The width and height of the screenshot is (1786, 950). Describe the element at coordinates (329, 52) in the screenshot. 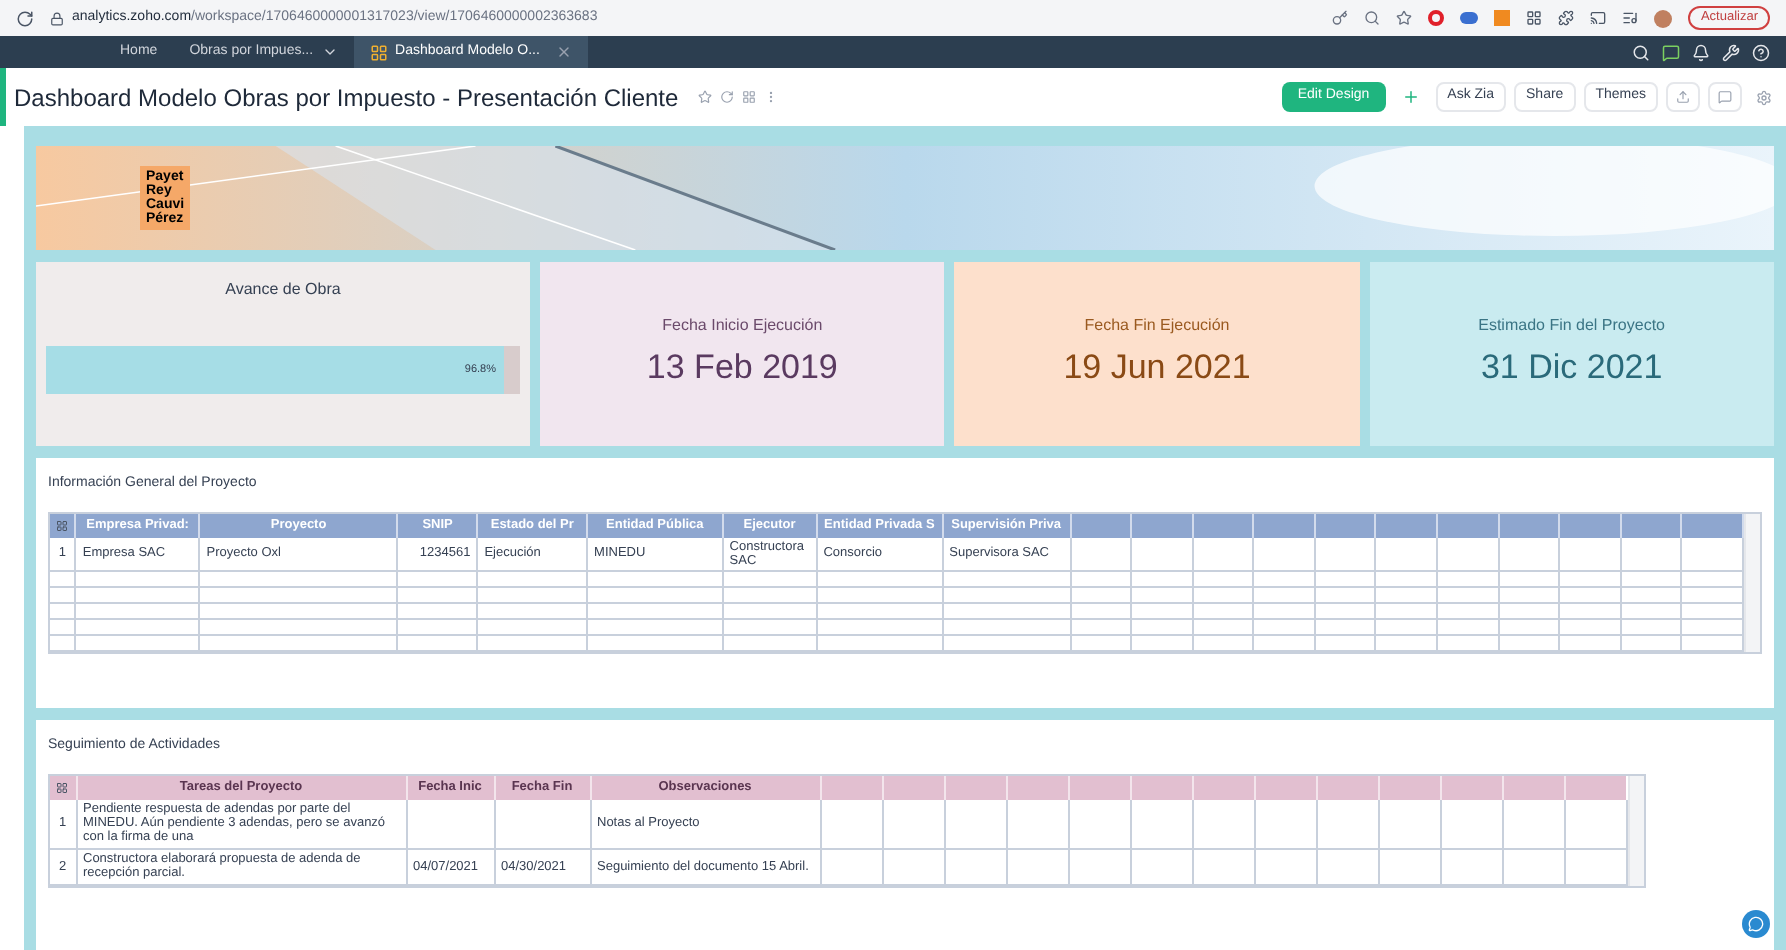

I see `chevron-icon` at that location.